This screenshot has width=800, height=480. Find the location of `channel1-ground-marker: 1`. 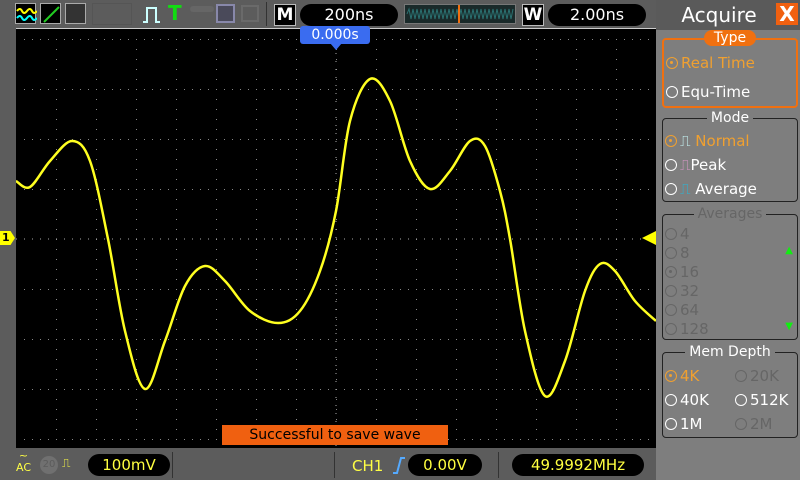

channel1-ground-marker: 1 is located at coordinates (7, 238).